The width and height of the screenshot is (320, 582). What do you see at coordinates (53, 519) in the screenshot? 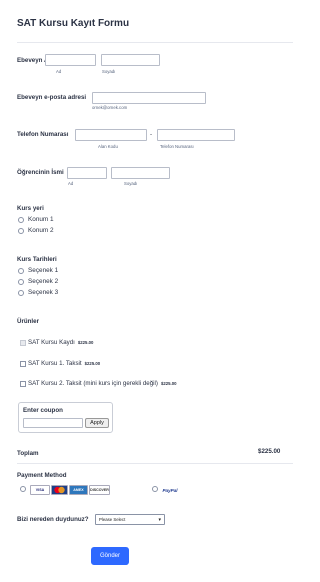
I see `referral-label: Bizi nereden duydunuz?` at bounding box center [53, 519].